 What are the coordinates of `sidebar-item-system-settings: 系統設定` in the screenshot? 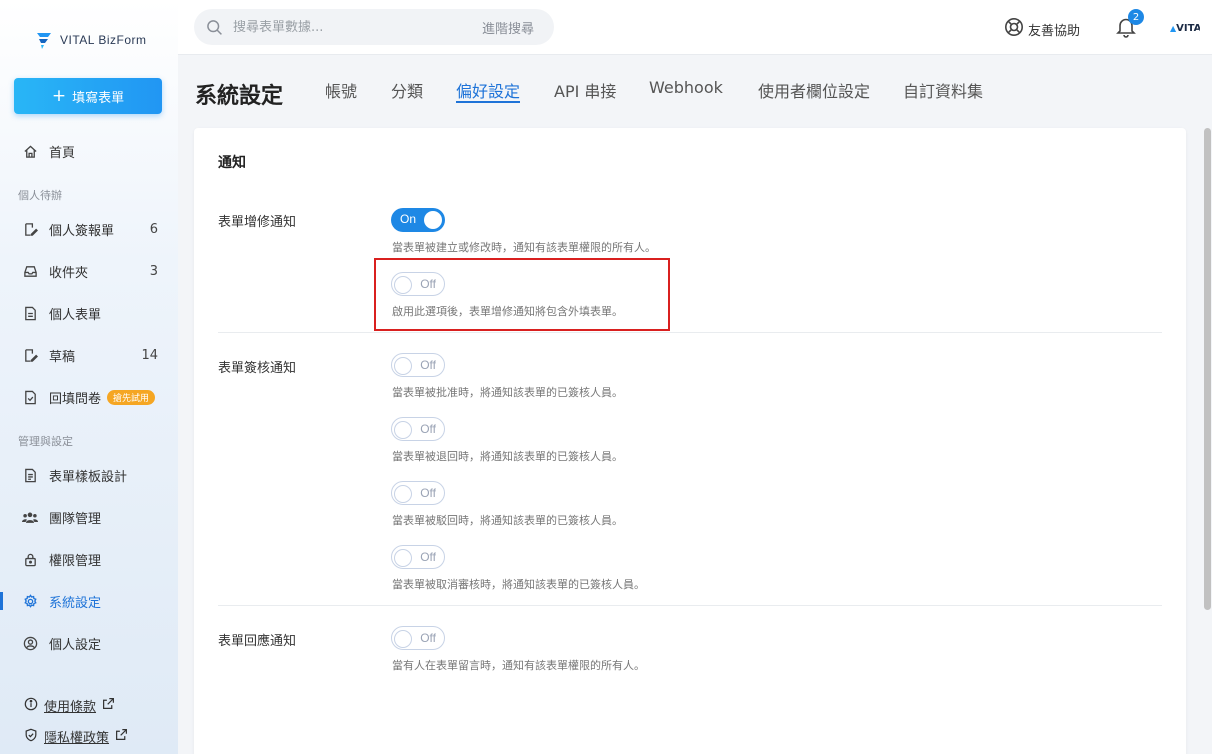 It's located at (89, 601).